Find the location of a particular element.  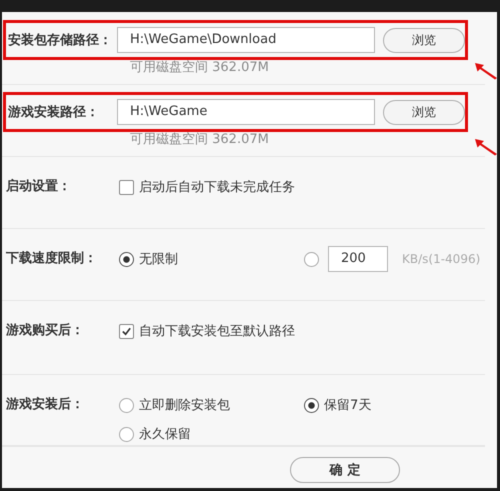

ok-button: 确 定 is located at coordinates (345, 470).